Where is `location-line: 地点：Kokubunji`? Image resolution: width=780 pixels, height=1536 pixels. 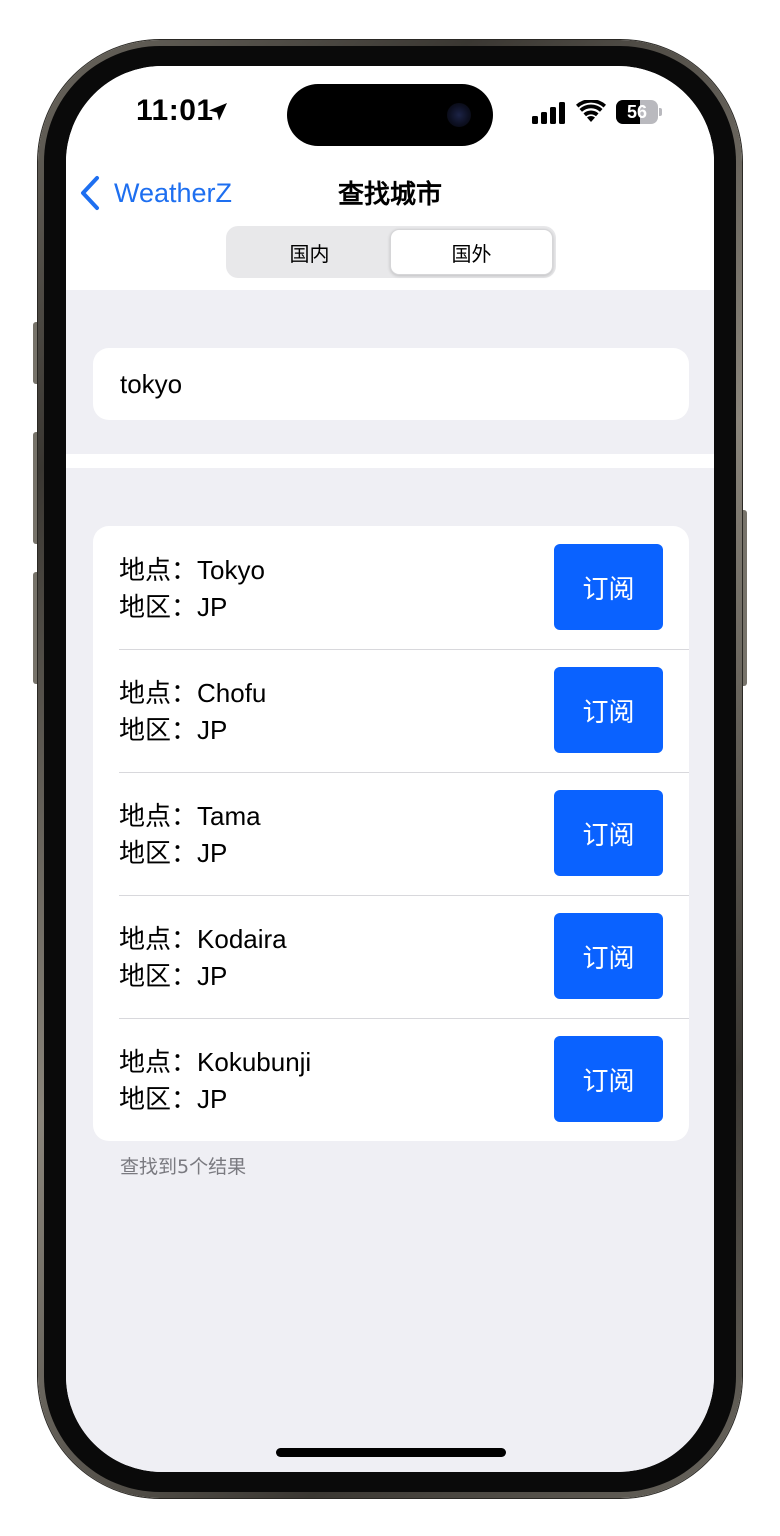
location-line: 地点：Kokubunji is located at coordinates (215, 1062).